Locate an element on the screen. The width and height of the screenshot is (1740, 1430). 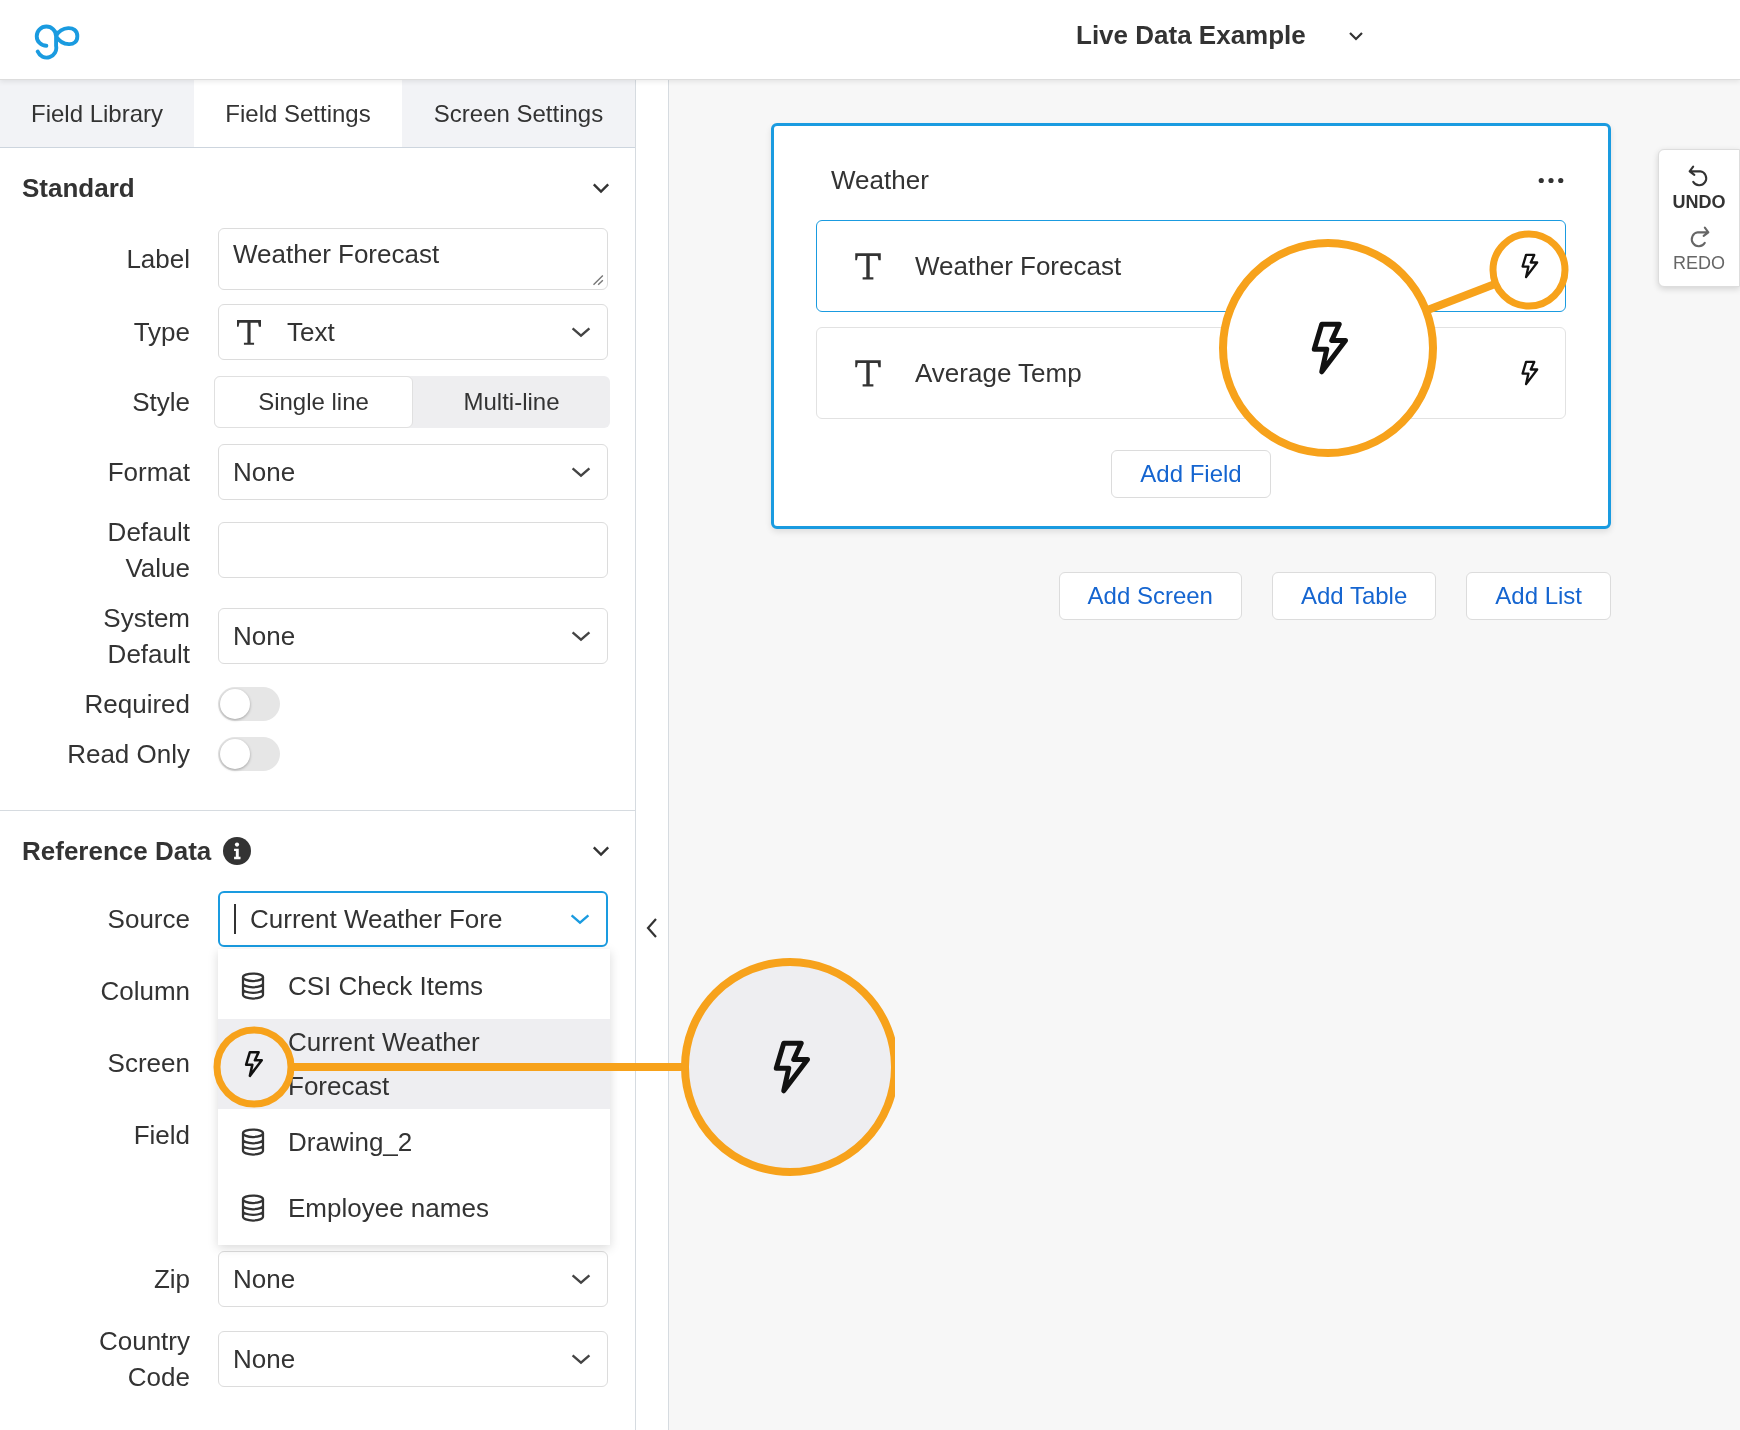
project-title: Live Data Example is located at coordinates (1191, 35).